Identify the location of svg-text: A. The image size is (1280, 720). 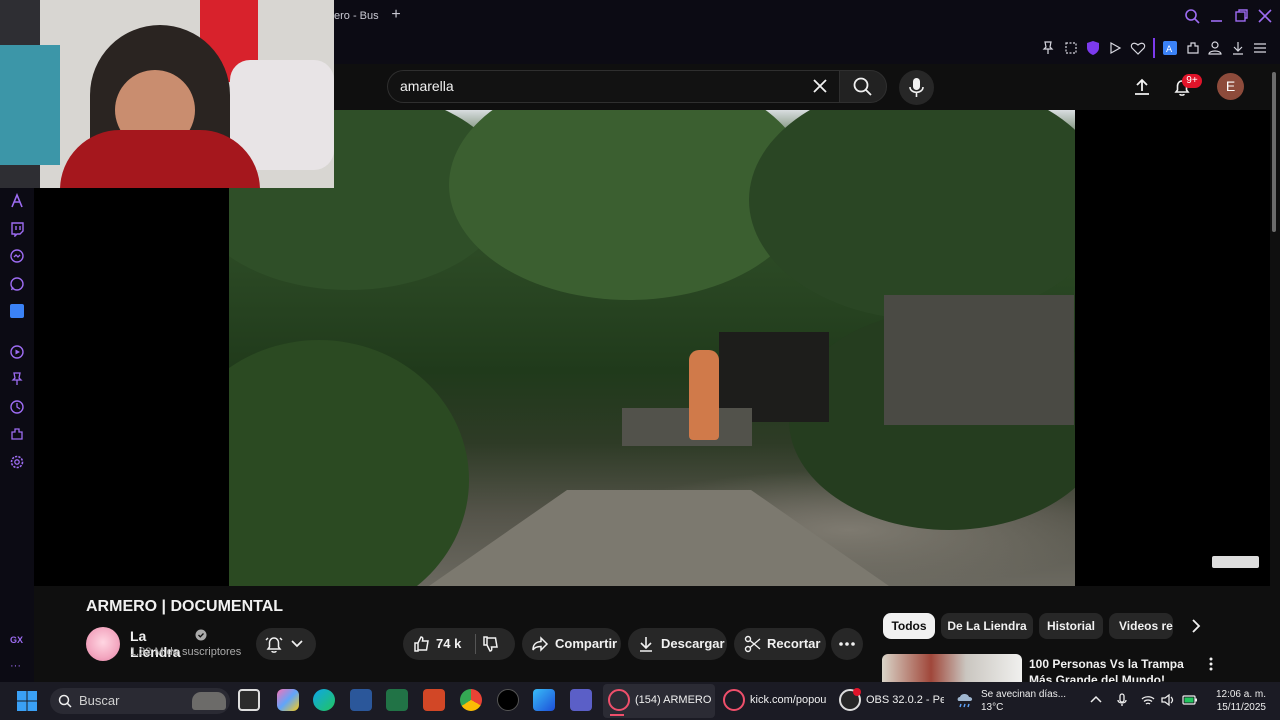
(1169, 50).